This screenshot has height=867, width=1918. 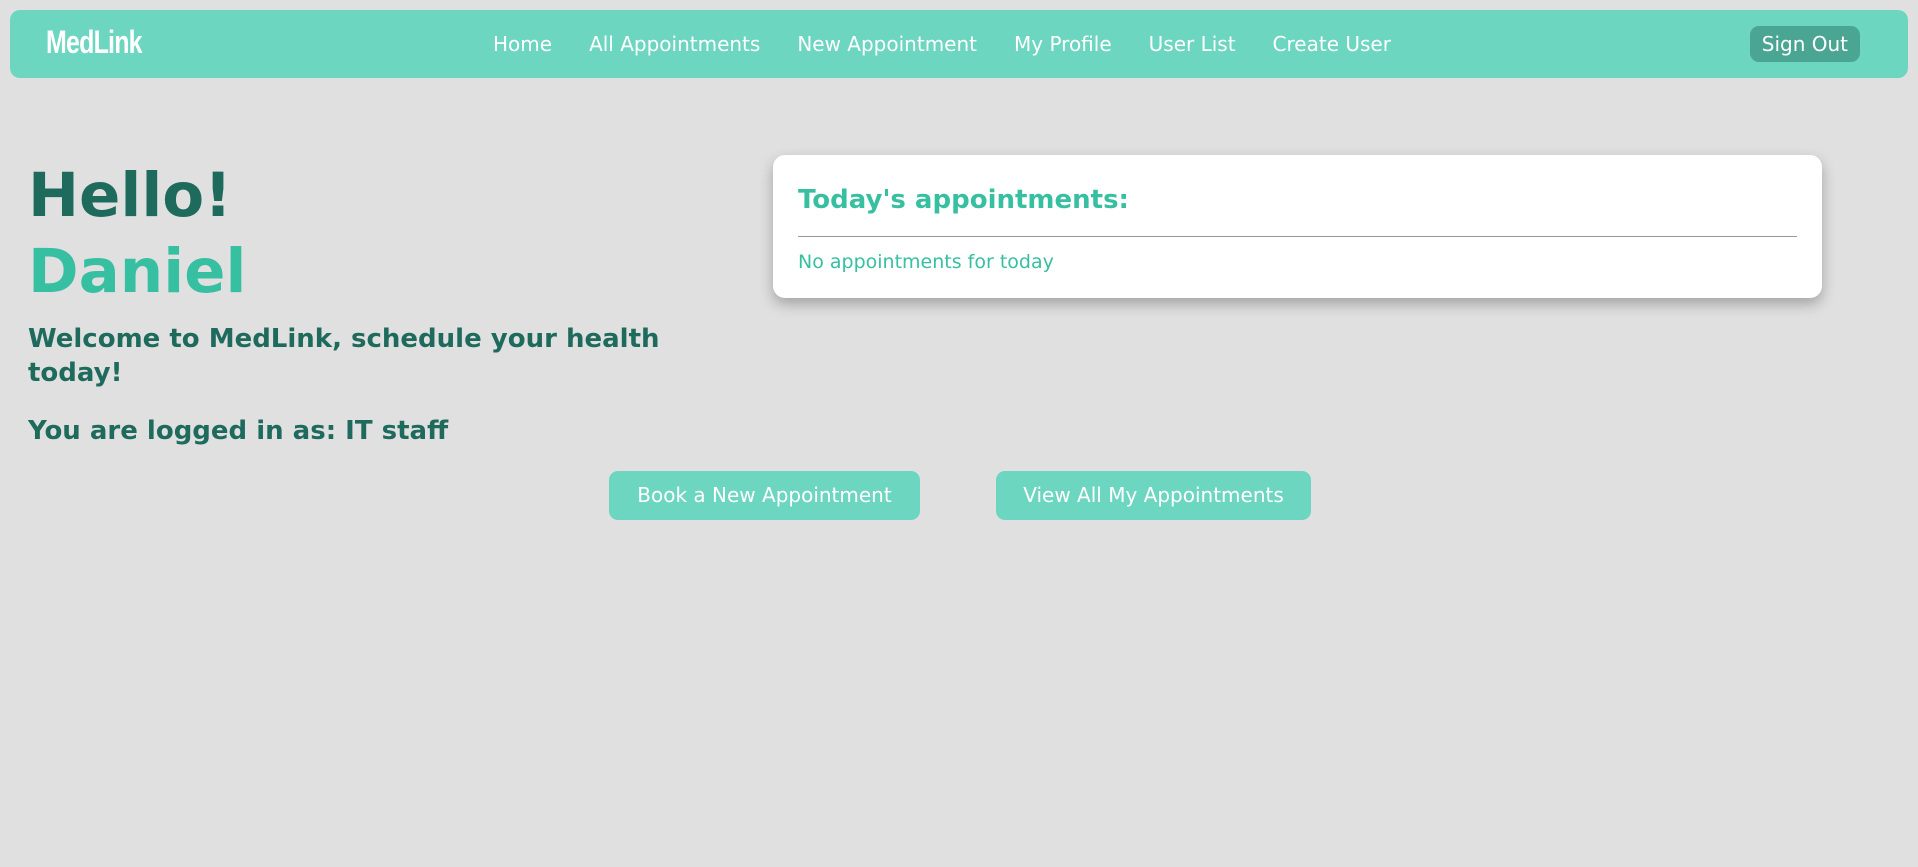 What do you see at coordinates (94, 42) in the screenshot?
I see `medlink-logo: MedLink` at bounding box center [94, 42].